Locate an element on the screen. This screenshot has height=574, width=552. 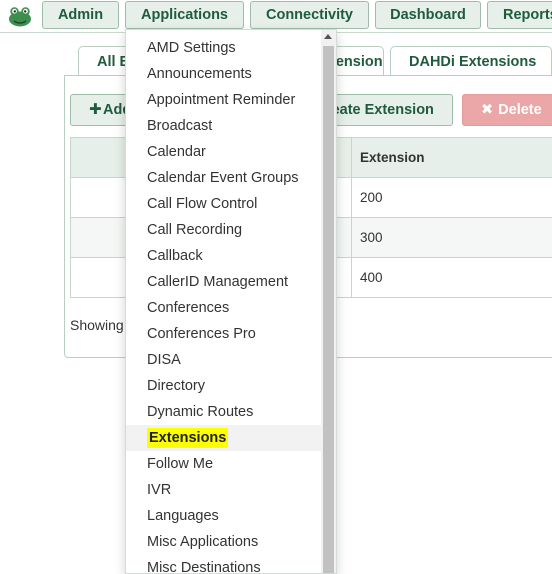
menu-item-label: AMD Settings is located at coordinates (191, 48).